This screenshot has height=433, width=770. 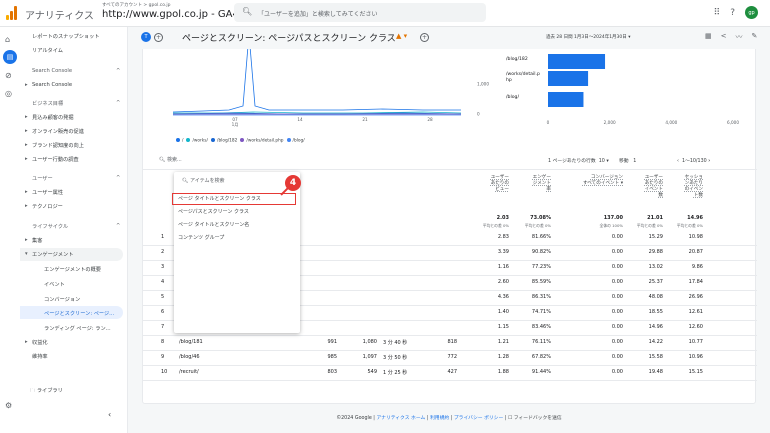 I want to click on sidebar-item-tech: ▸ テクノロジー, so click(x=44, y=206).